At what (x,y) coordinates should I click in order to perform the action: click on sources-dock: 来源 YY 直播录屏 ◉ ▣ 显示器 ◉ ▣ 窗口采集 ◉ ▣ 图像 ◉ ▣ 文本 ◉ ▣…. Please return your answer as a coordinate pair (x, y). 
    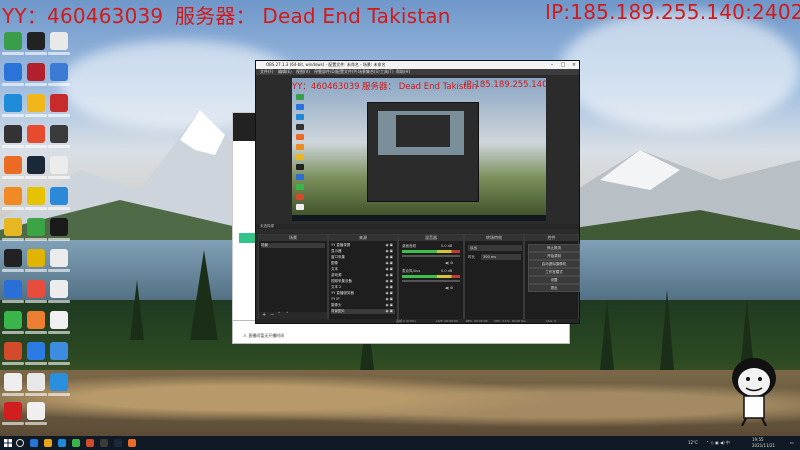
    Looking at the image, I should click on (363, 277).